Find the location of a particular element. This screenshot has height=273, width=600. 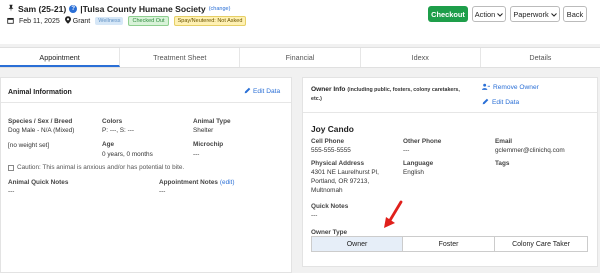

other-phone-label: Other Phone is located at coordinates (422, 141).